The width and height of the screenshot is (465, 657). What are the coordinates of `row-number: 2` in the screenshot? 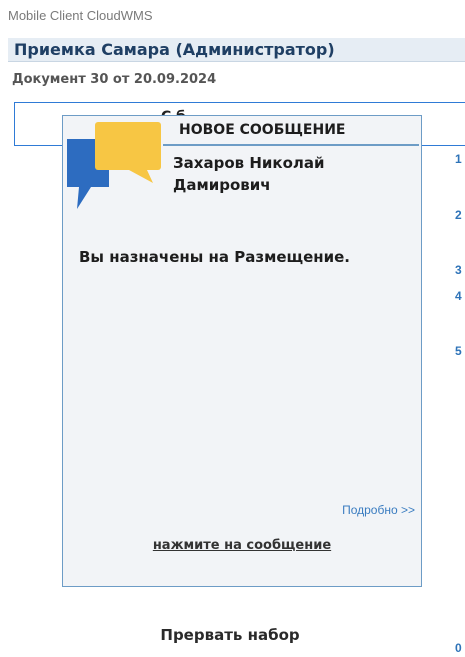 It's located at (458, 215).